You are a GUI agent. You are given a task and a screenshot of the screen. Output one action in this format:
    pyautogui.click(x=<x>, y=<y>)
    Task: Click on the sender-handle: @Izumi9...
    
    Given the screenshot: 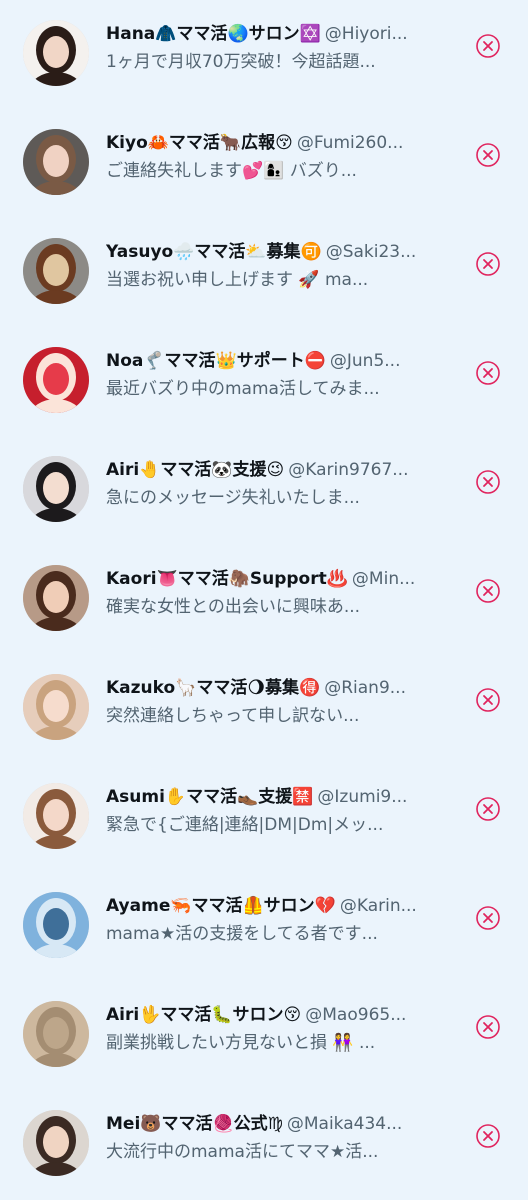 What is the action you would take?
    pyautogui.click(x=362, y=797)
    